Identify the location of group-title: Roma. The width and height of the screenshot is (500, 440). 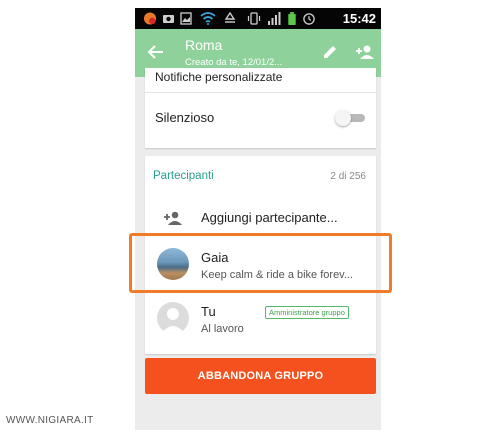
(203, 45).